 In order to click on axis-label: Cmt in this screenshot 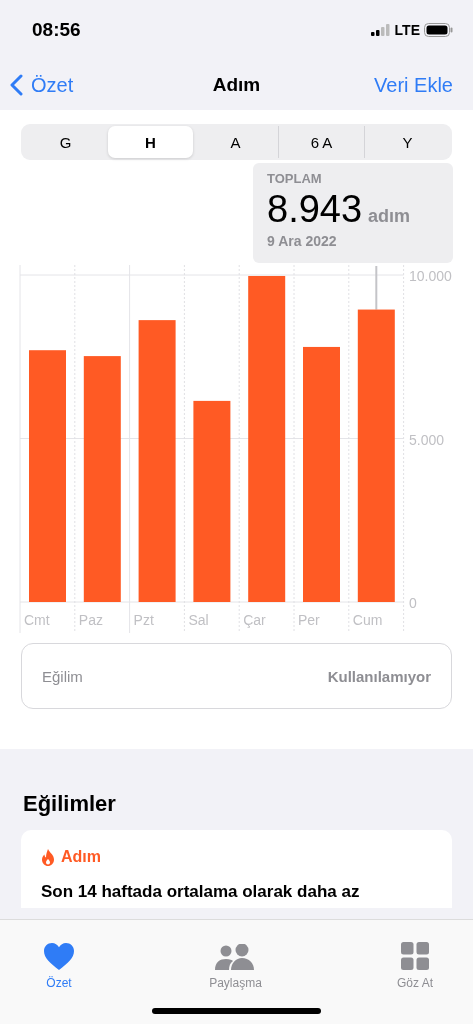, I will do `click(37, 620)`.